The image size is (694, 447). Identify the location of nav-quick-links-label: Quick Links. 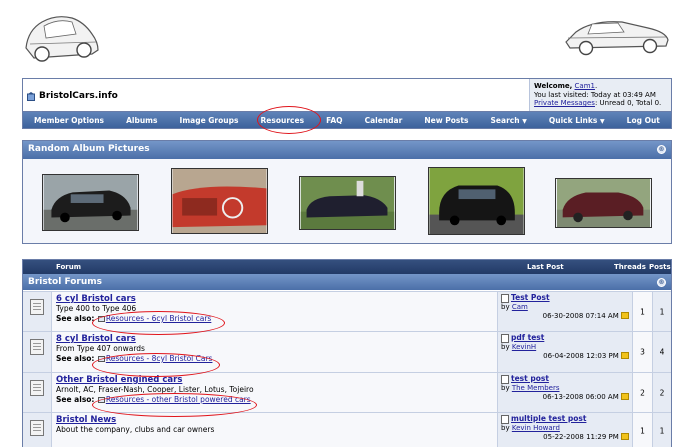
(573, 120).